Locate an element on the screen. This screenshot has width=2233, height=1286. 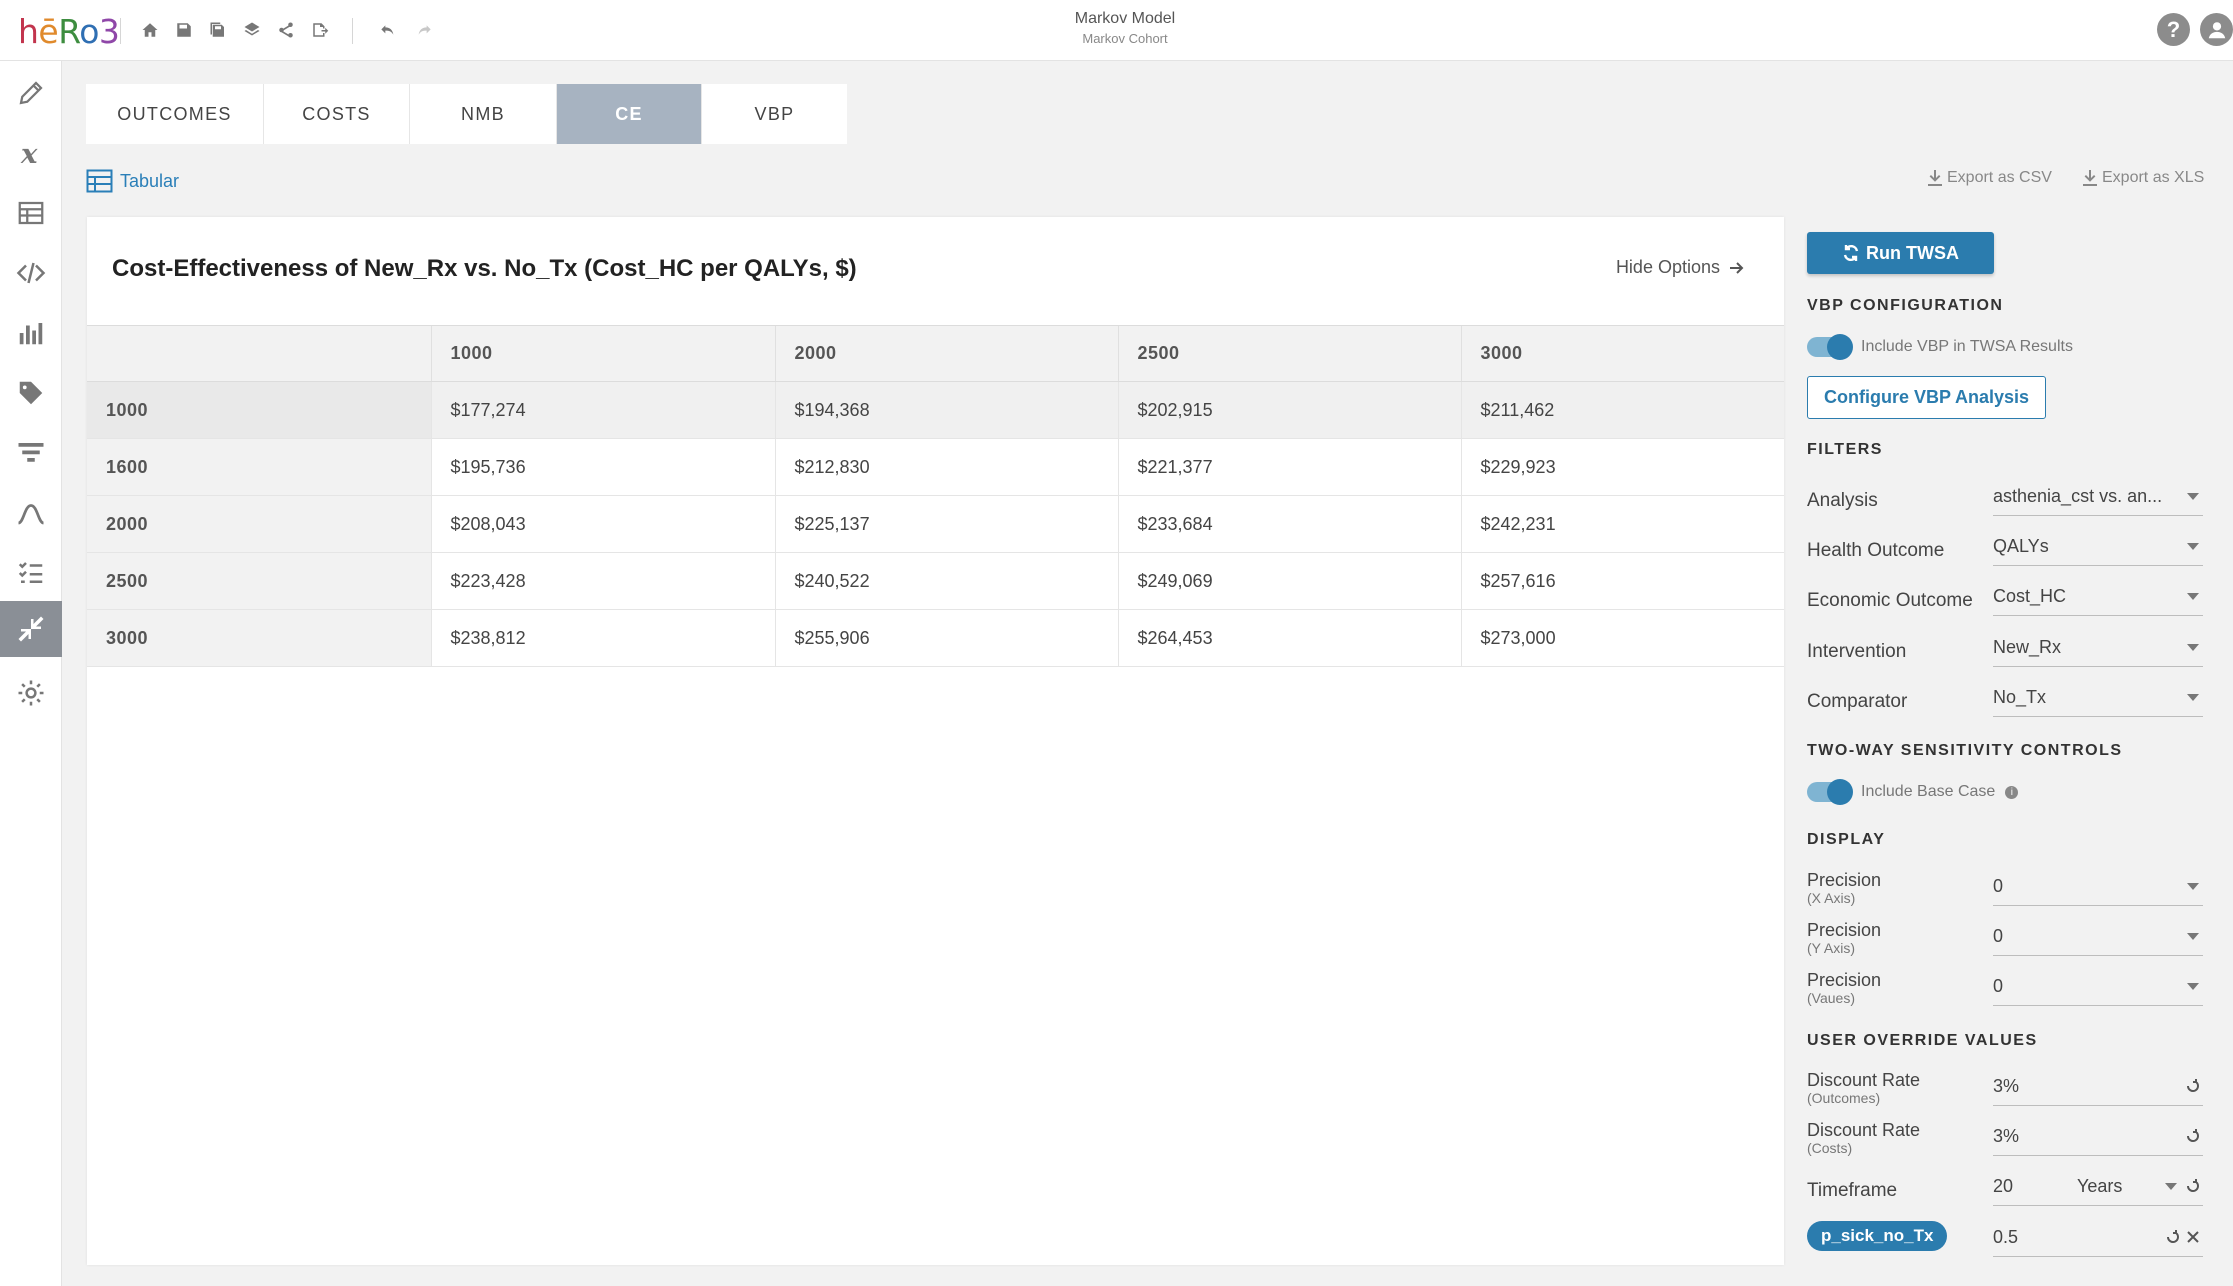
close-icon is located at coordinates (2193, 1237).